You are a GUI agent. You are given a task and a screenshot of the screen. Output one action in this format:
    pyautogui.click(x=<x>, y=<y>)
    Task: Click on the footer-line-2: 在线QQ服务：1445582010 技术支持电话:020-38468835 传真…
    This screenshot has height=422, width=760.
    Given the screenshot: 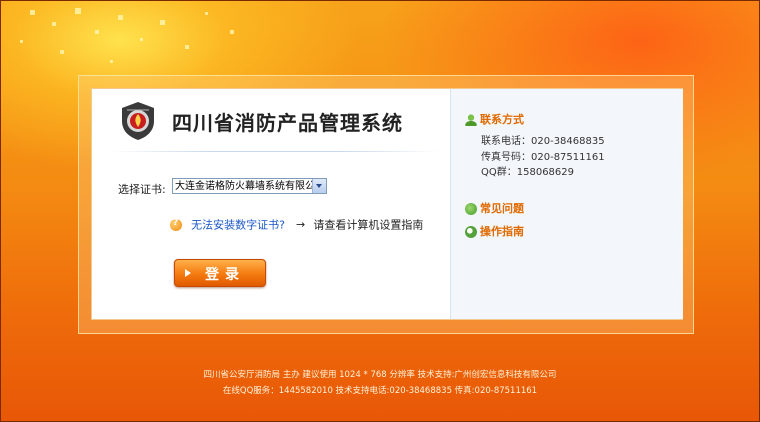 What is the action you would take?
    pyautogui.click(x=380, y=391)
    